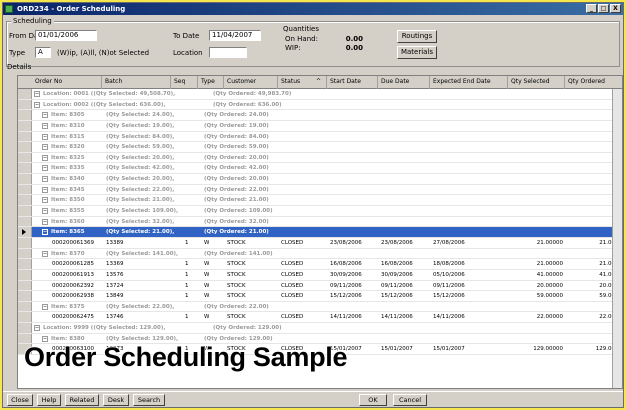 The image size is (626, 410). What do you see at coordinates (346, 264) in the screenshot?
I see `cell-start-date: 16/08/2006` at bounding box center [346, 264].